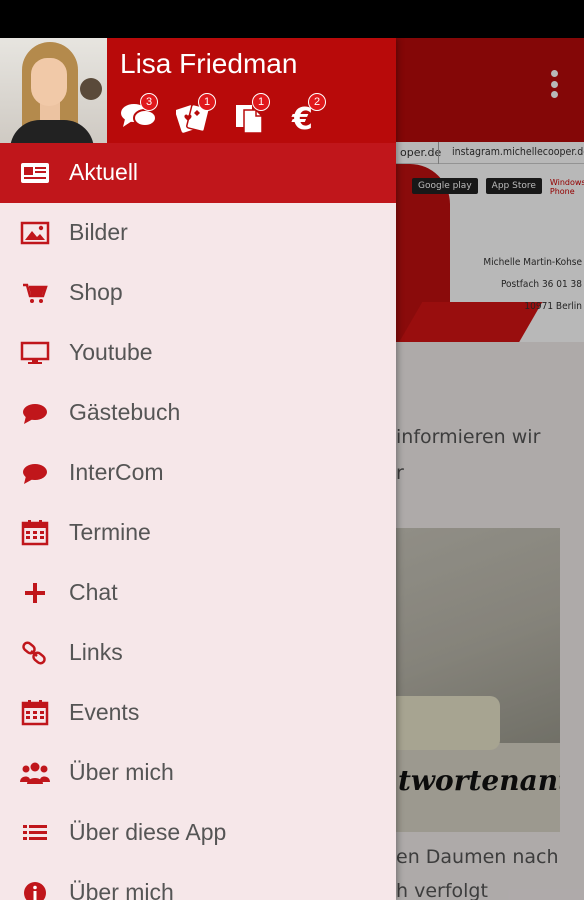 This screenshot has width=584, height=900. What do you see at coordinates (198, 353) in the screenshot?
I see `menu-item-youtube: Youtube` at bounding box center [198, 353].